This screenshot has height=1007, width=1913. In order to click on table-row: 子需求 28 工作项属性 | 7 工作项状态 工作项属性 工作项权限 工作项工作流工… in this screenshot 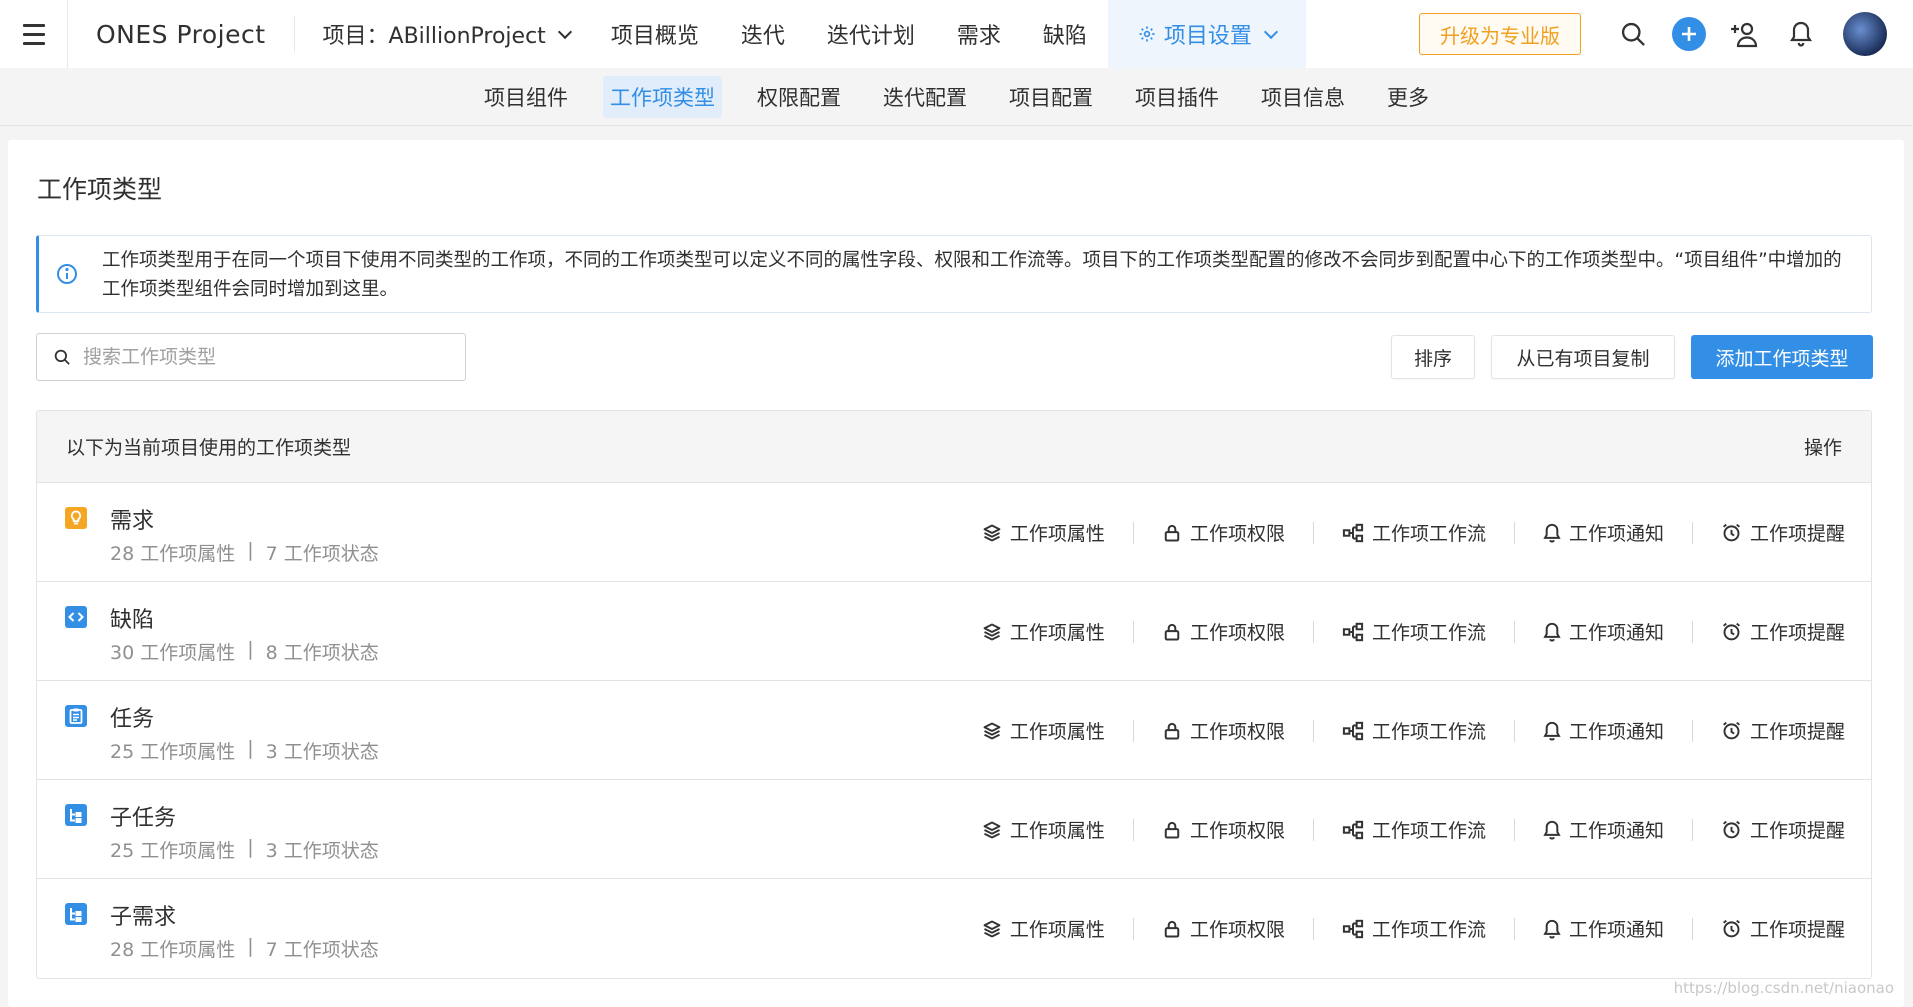, I will do `click(954, 928)`.